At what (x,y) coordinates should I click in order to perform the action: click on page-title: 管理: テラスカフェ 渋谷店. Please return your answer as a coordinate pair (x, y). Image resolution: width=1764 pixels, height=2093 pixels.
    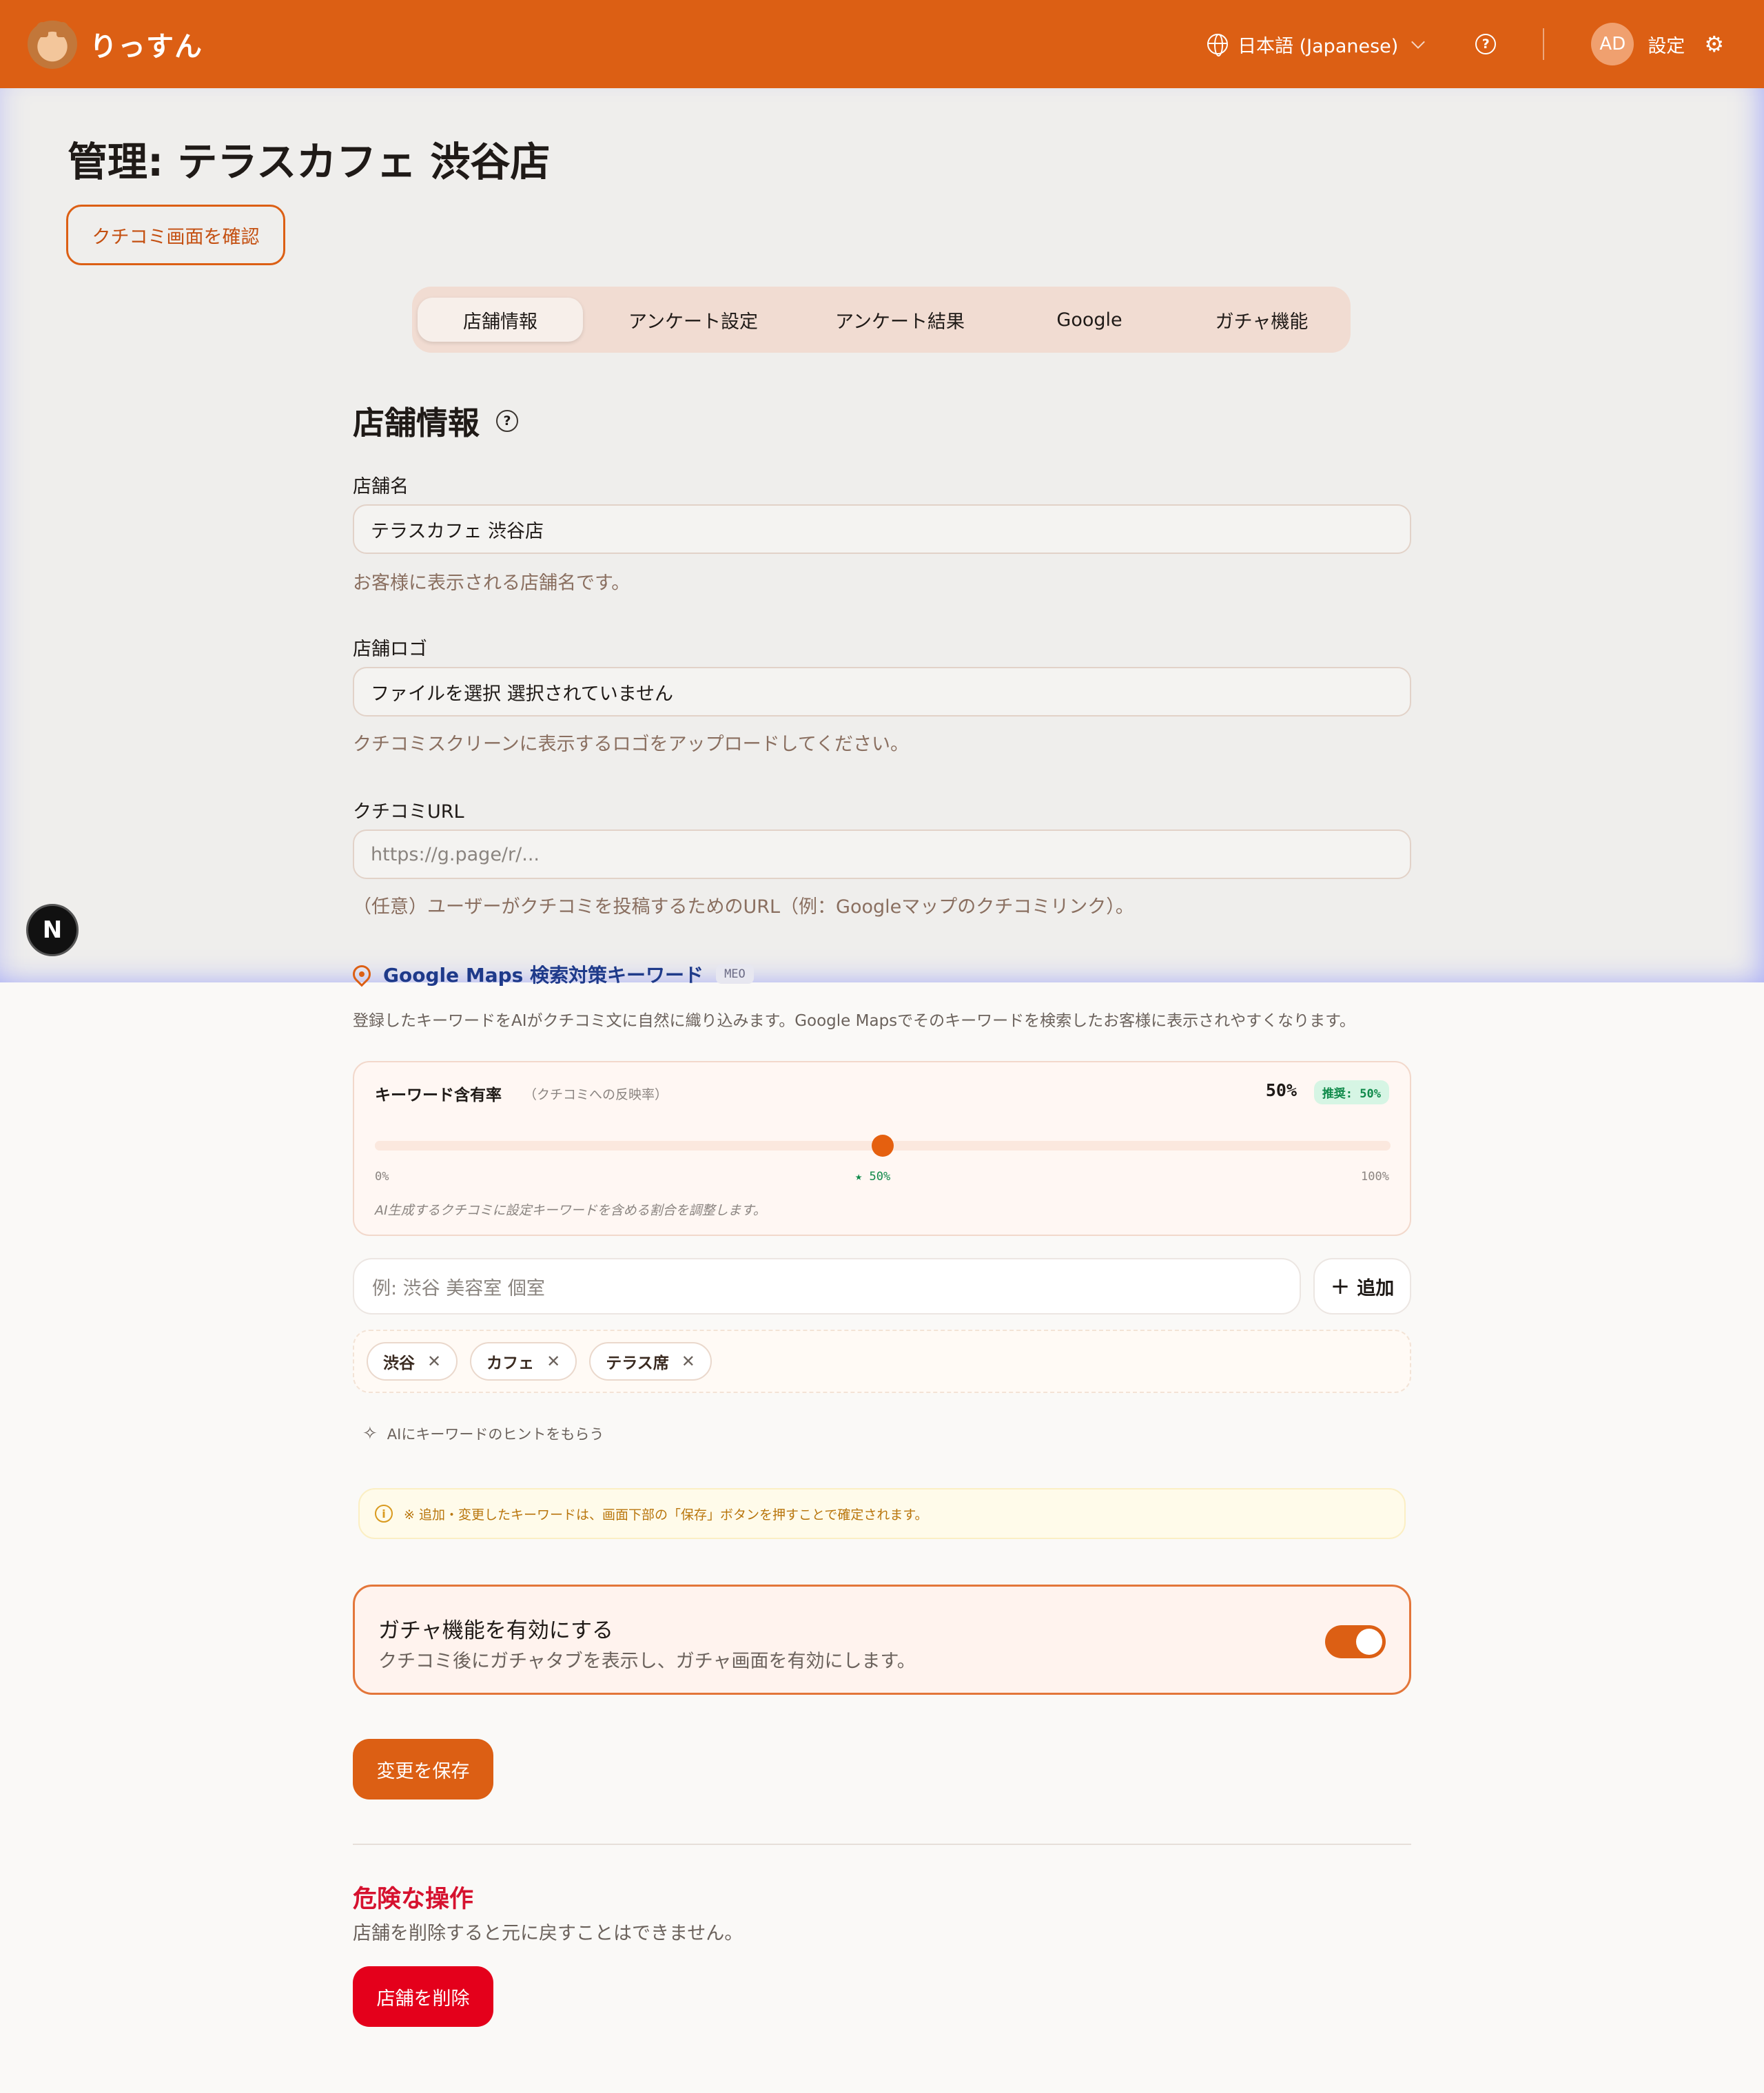
    Looking at the image, I should click on (309, 161).